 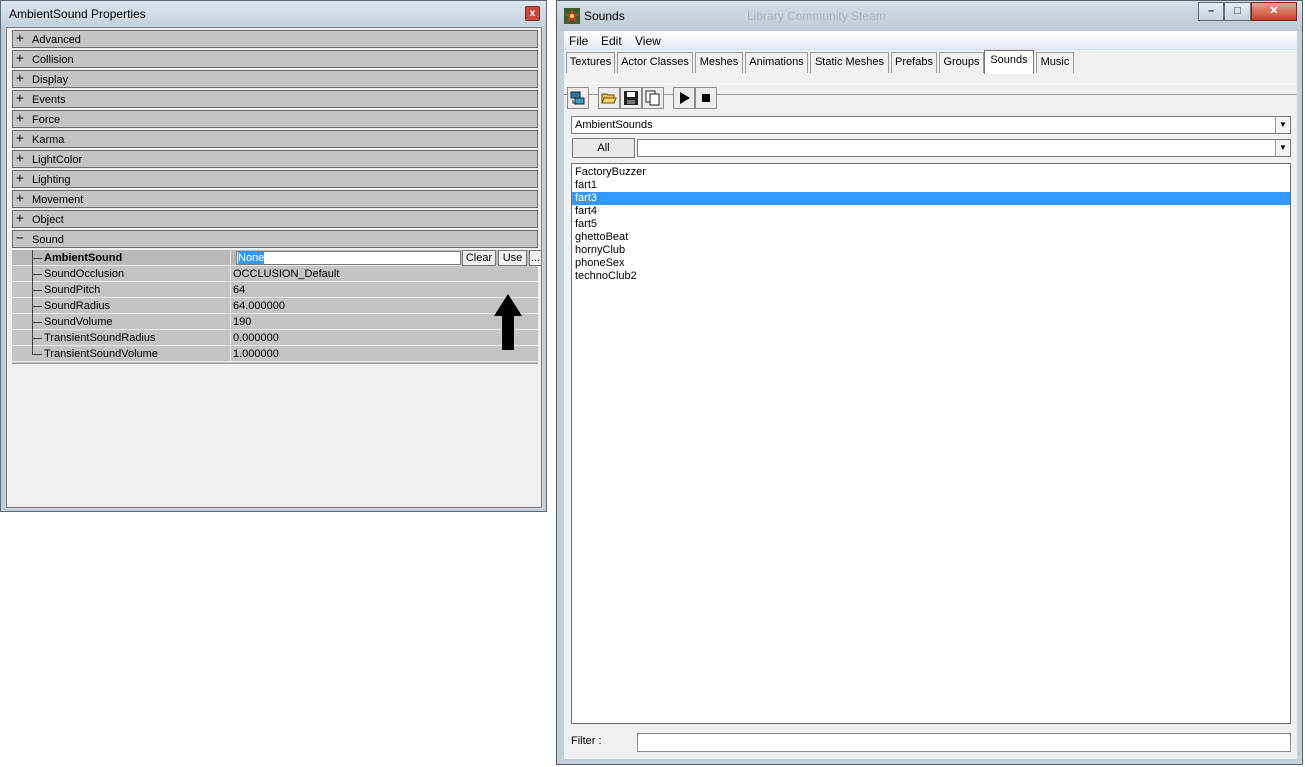 What do you see at coordinates (479, 258) in the screenshot?
I see `clear-button: Clear` at bounding box center [479, 258].